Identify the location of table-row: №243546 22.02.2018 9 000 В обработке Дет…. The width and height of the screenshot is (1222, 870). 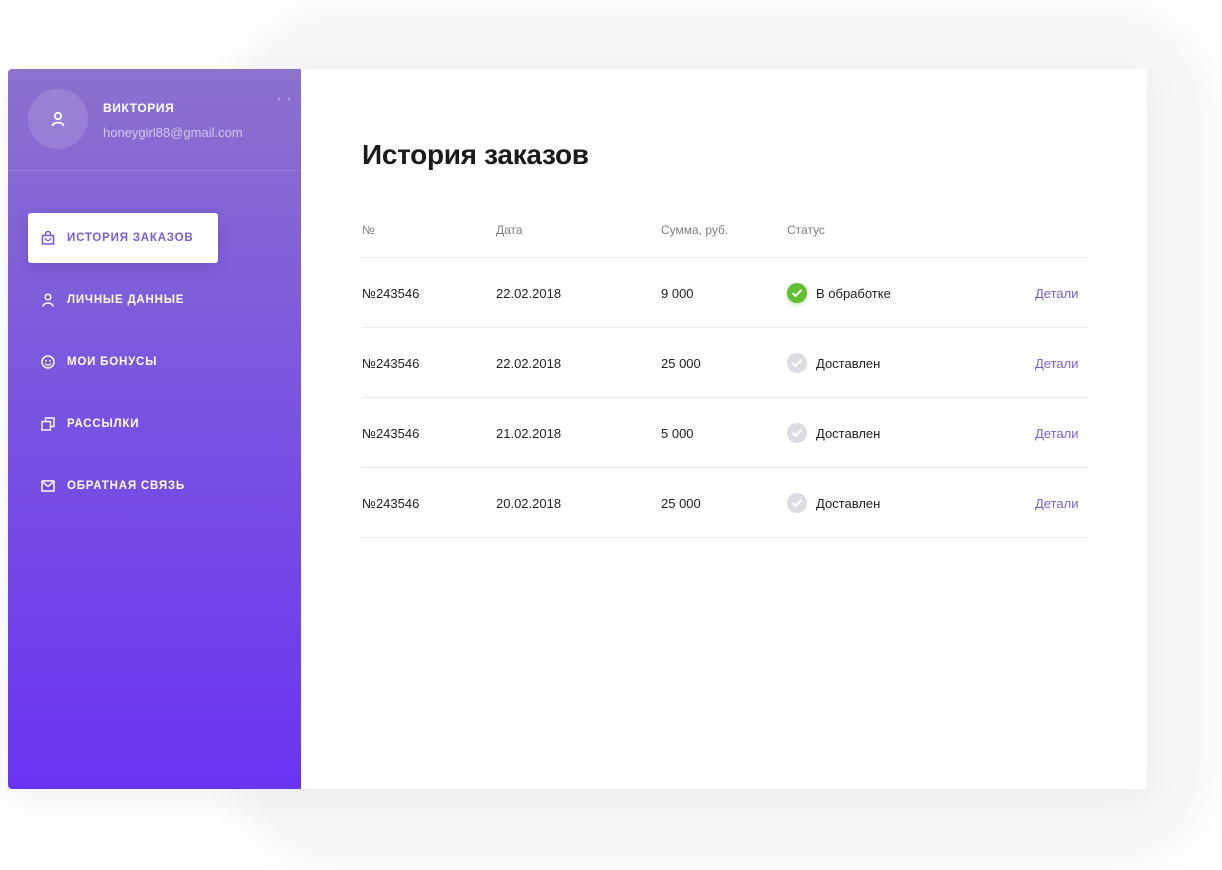
(725, 293).